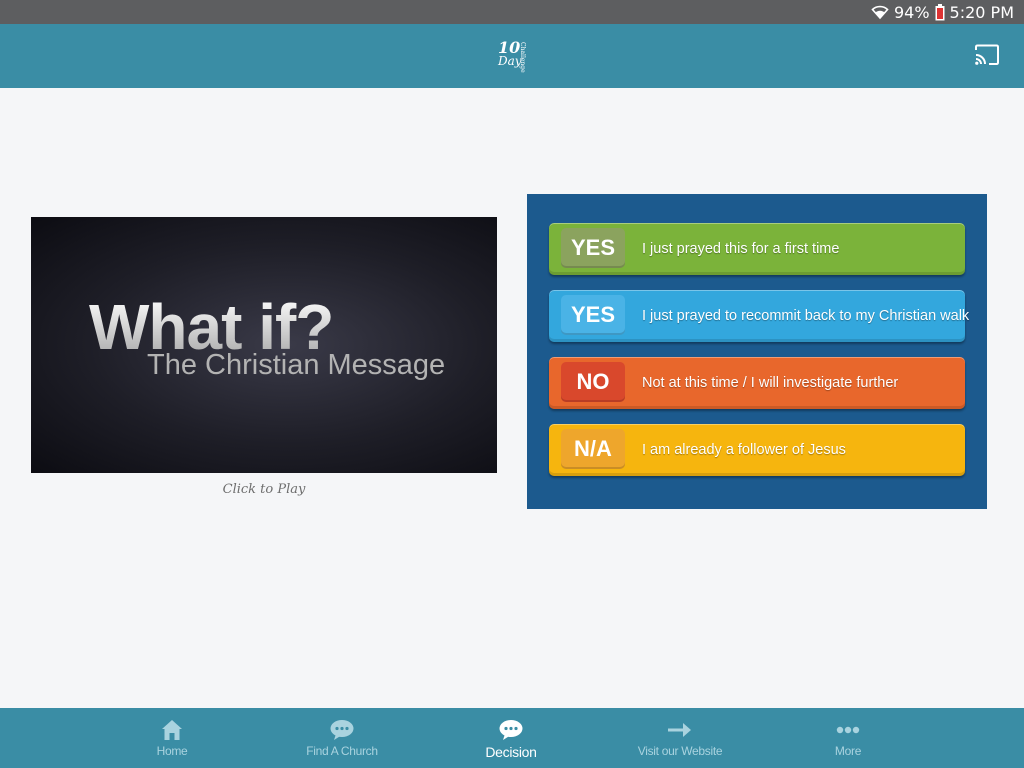 The image size is (1024, 768). What do you see at coordinates (172, 730) in the screenshot?
I see `home-icon` at bounding box center [172, 730].